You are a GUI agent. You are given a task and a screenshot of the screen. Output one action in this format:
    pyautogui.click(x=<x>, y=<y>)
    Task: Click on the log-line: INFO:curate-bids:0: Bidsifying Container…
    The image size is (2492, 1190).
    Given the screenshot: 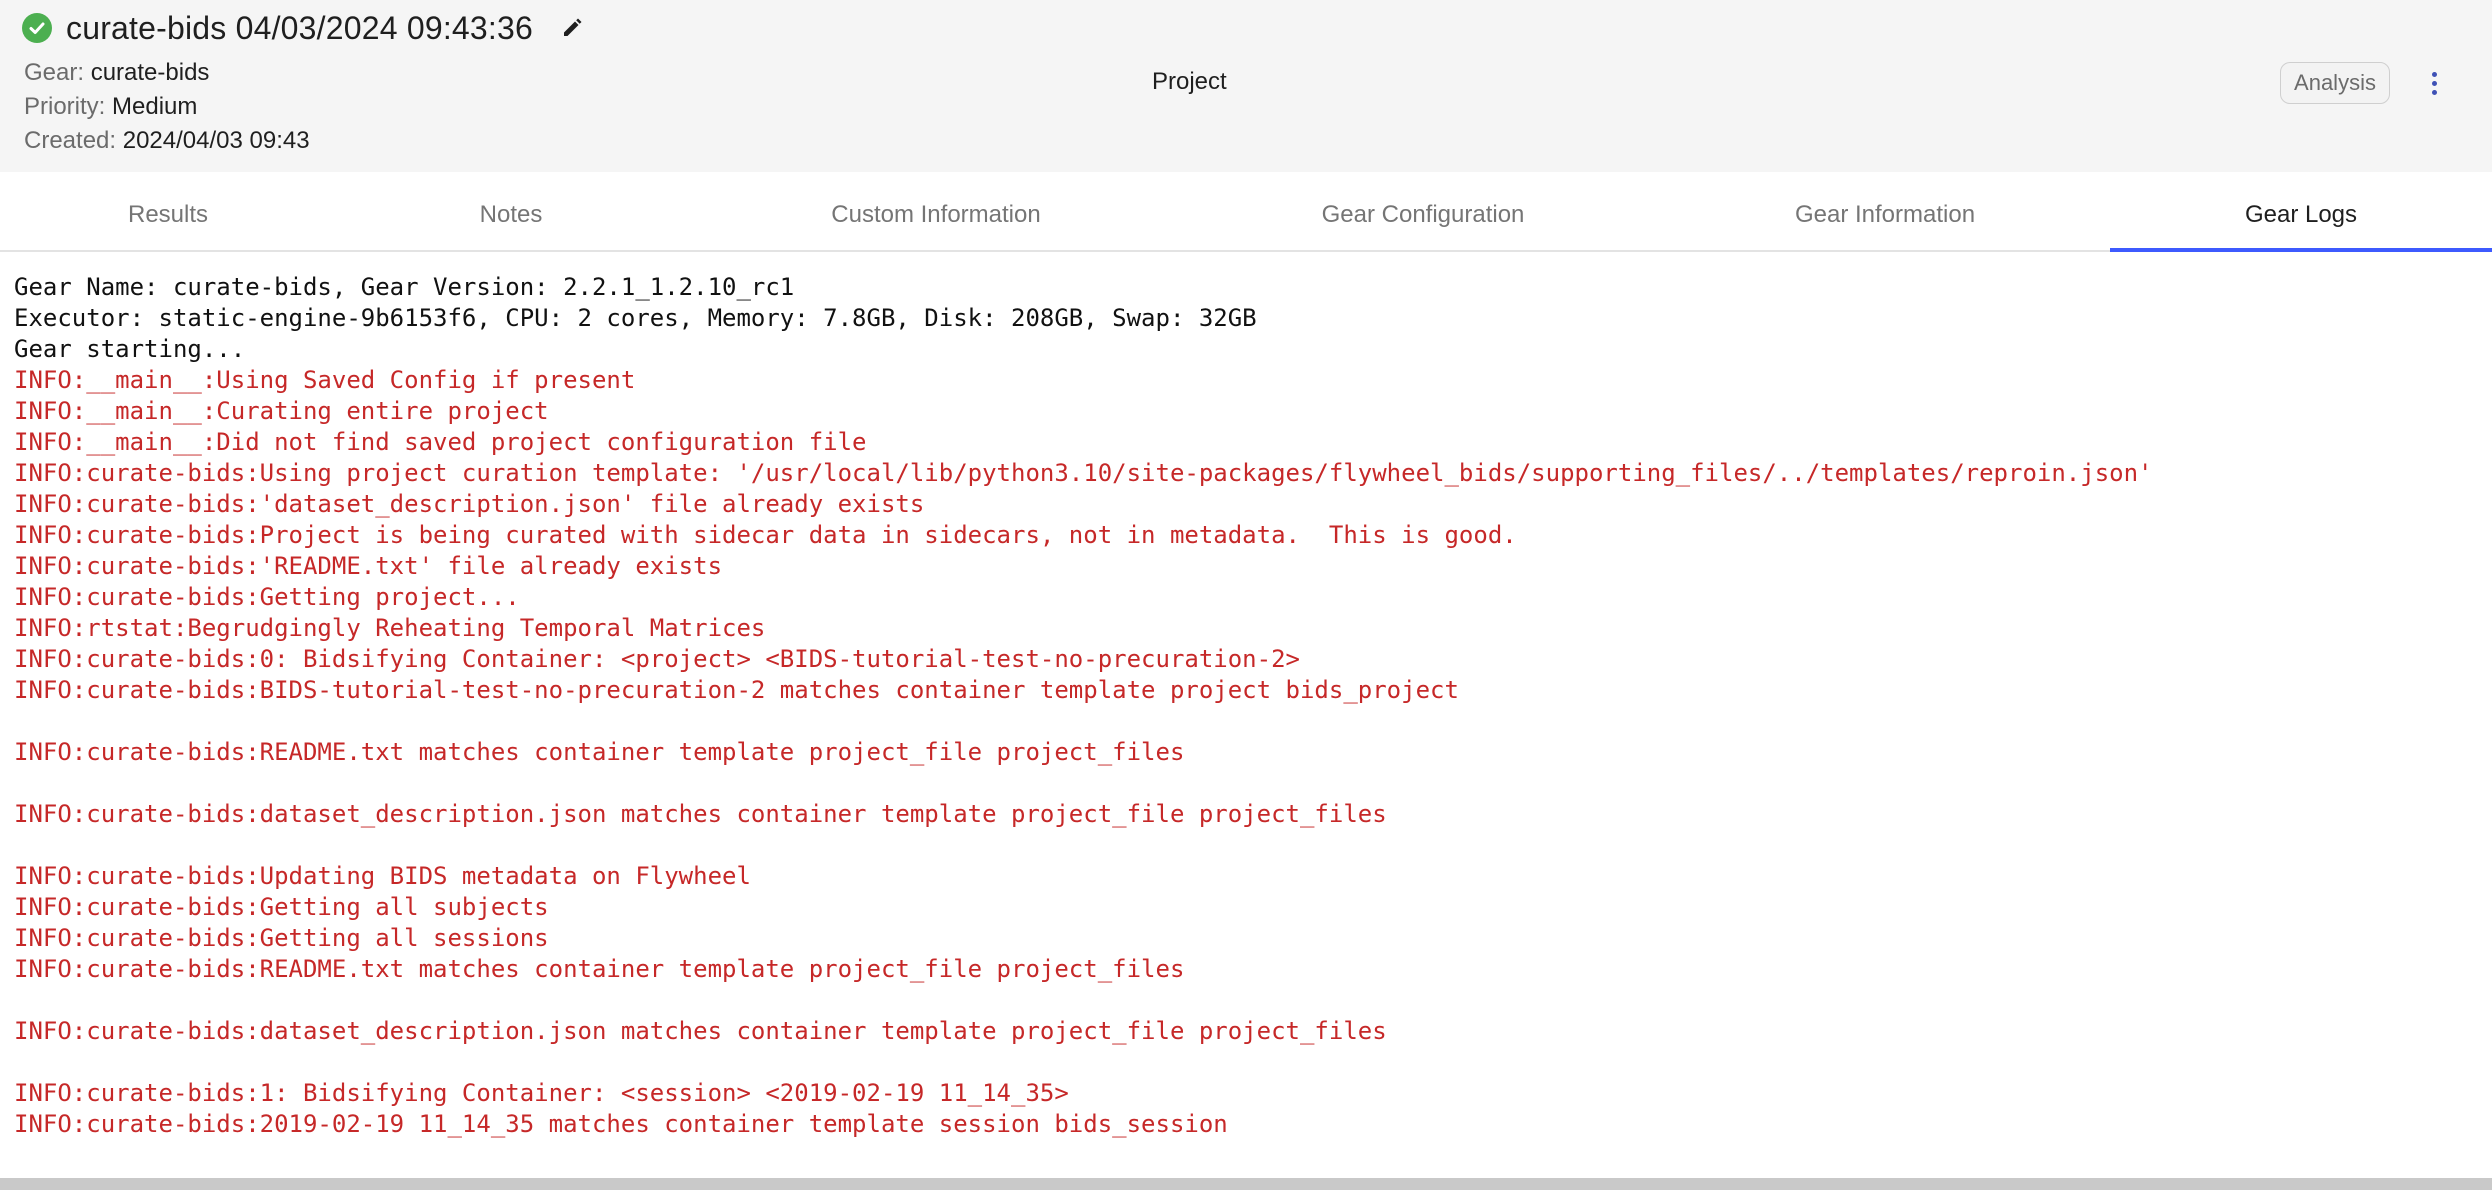 What is the action you would take?
    pyautogui.click(x=657, y=659)
    